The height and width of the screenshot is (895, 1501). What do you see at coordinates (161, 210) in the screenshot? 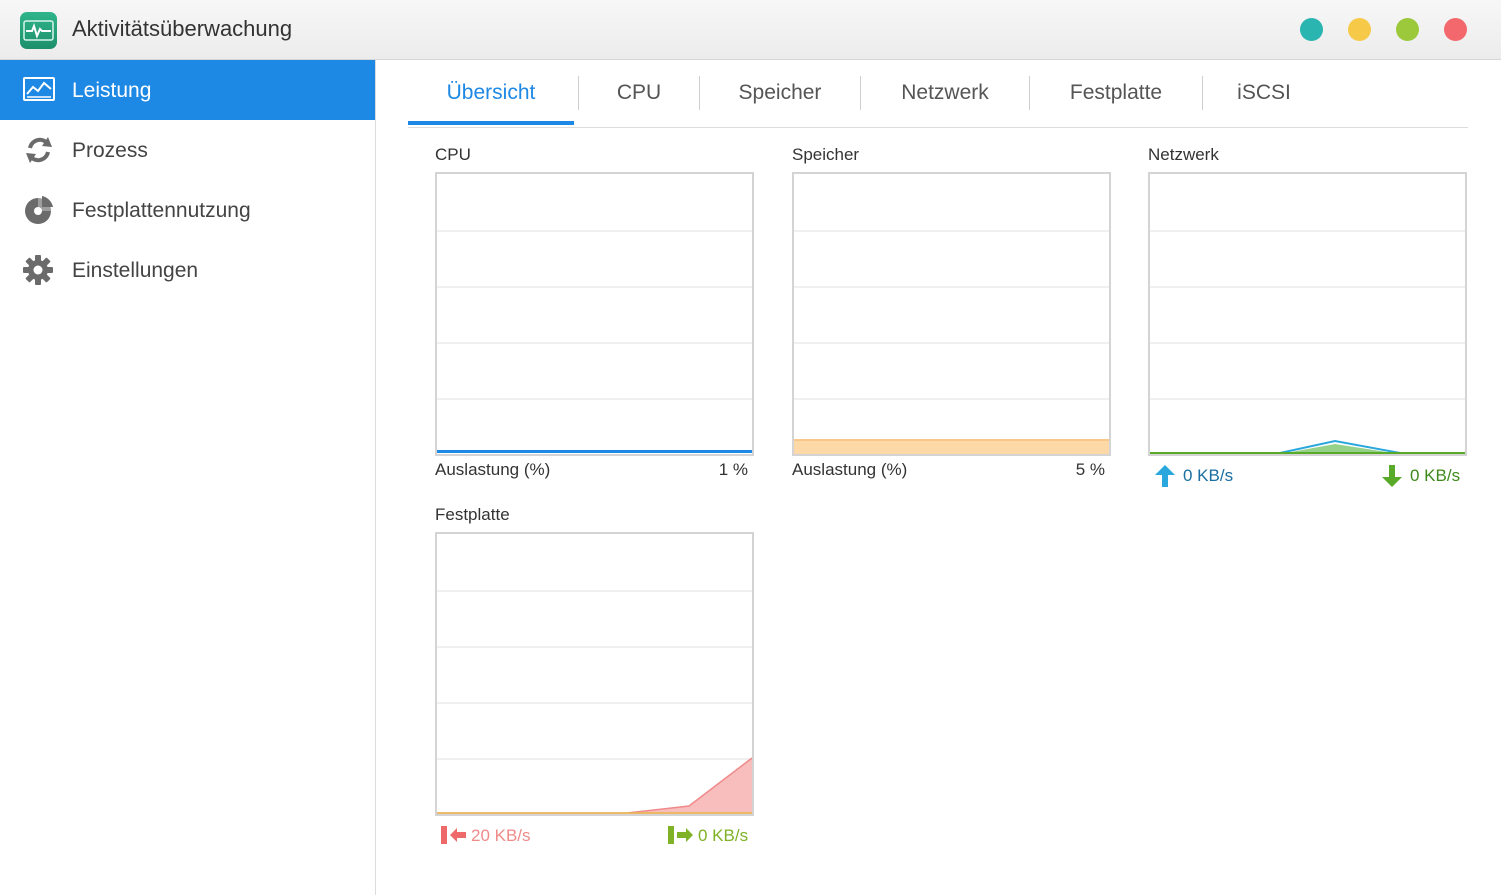
I see `sidebar-item-label: Festplattennutzung` at bounding box center [161, 210].